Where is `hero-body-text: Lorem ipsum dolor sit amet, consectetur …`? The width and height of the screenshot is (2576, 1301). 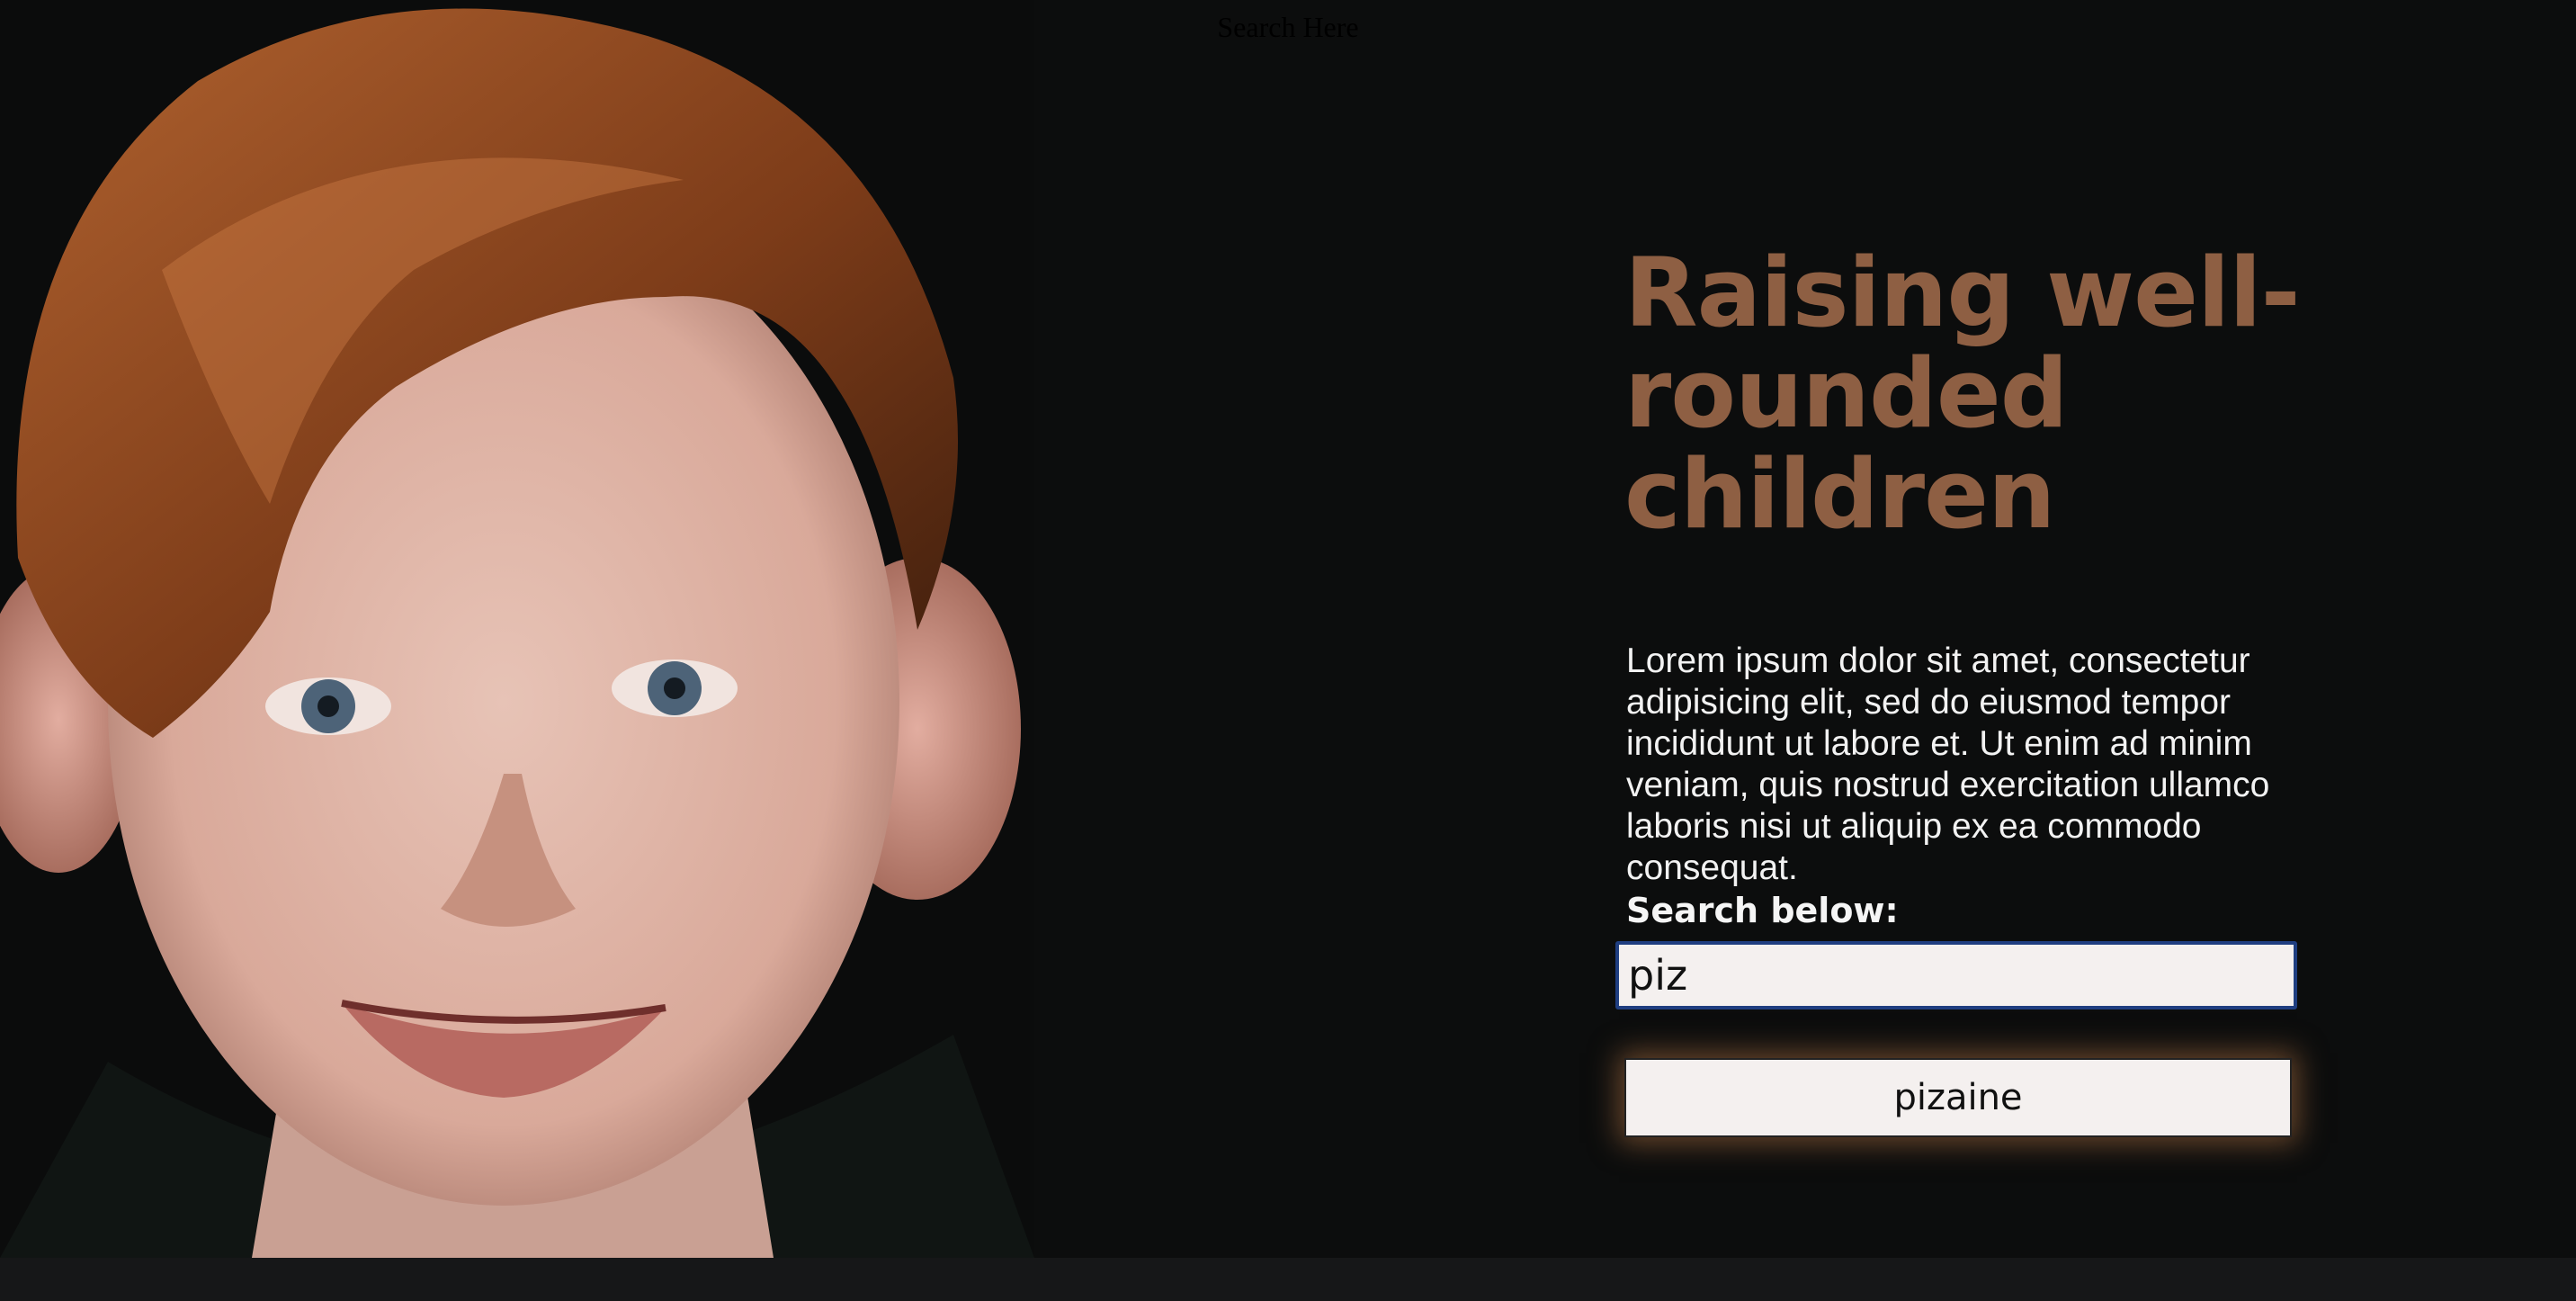 hero-body-text: Lorem ipsum dolor sit amet, consectetur … is located at coordinates (1948, 764).